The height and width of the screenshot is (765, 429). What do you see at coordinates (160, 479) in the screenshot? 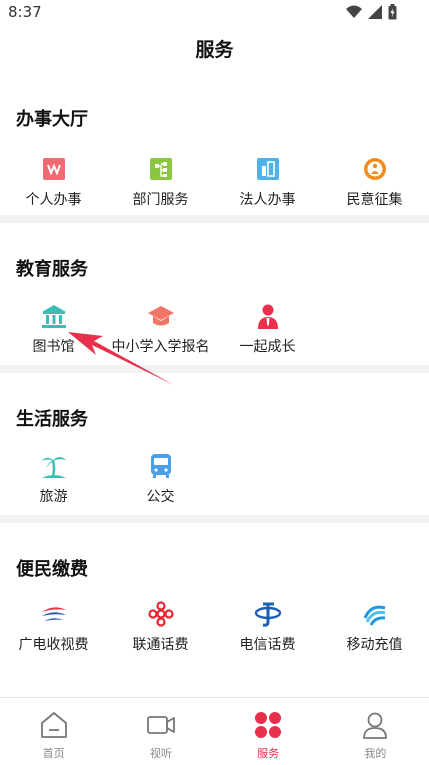
I see `grid-item-bus: 公交` at bounding box center [160, 479].